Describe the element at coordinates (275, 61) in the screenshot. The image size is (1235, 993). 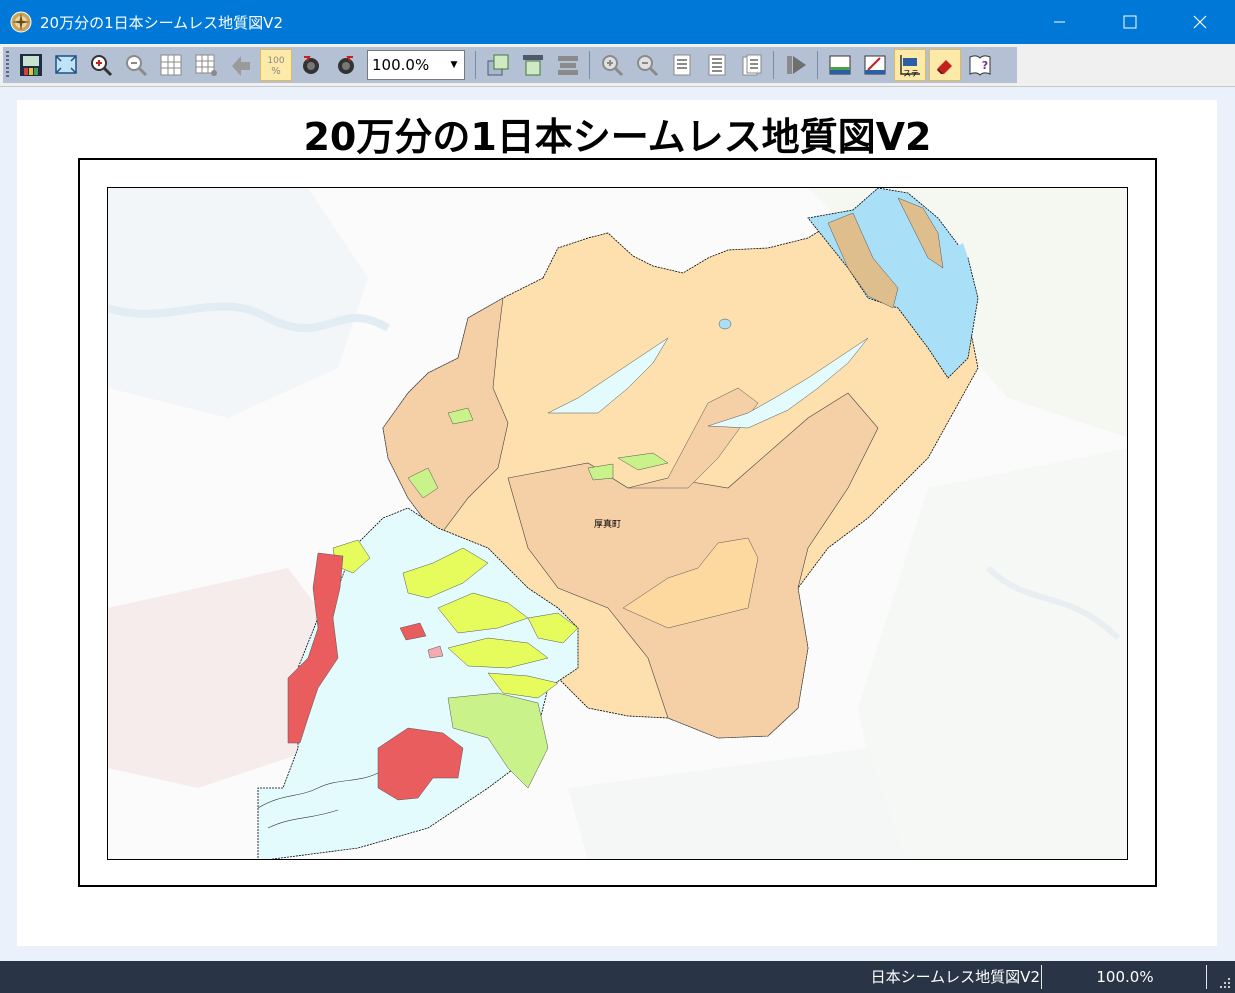
I see `svg-text: 100` at that location.